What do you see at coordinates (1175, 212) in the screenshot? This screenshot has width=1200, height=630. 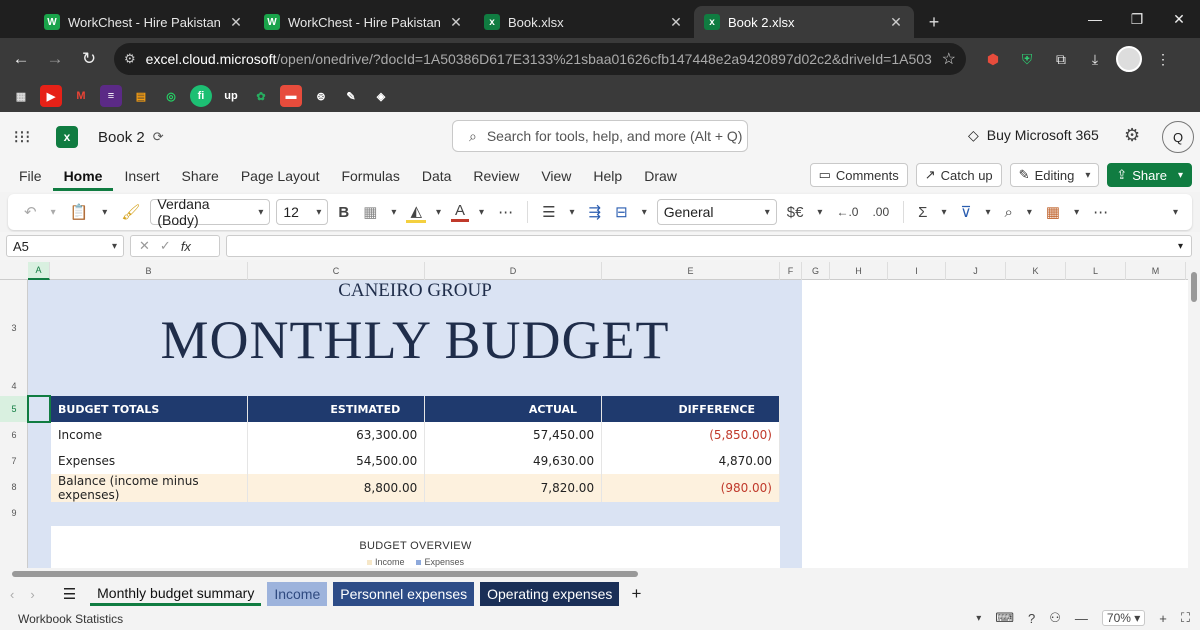 I see `collapse-ribbon-icon: ▾` at bounding box center [1175, 212].